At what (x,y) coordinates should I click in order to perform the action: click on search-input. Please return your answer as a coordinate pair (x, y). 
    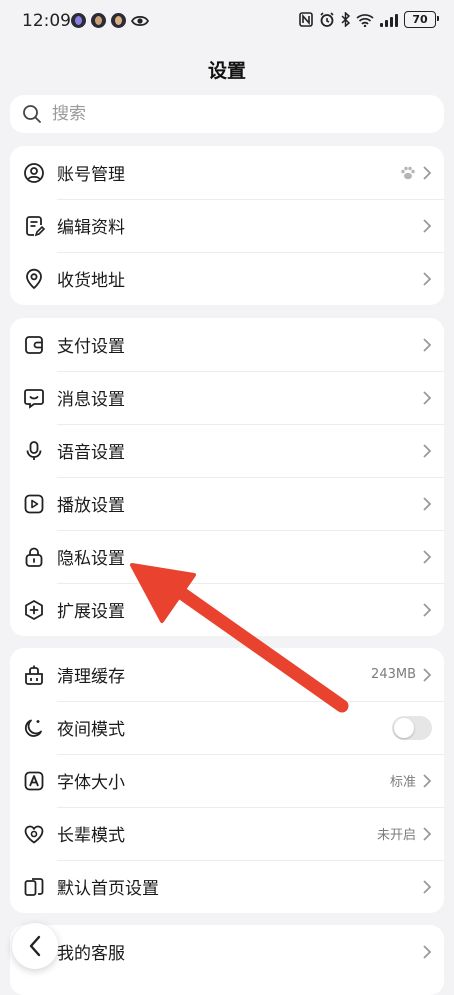
    Looking at the image, I should click on (232, 114).